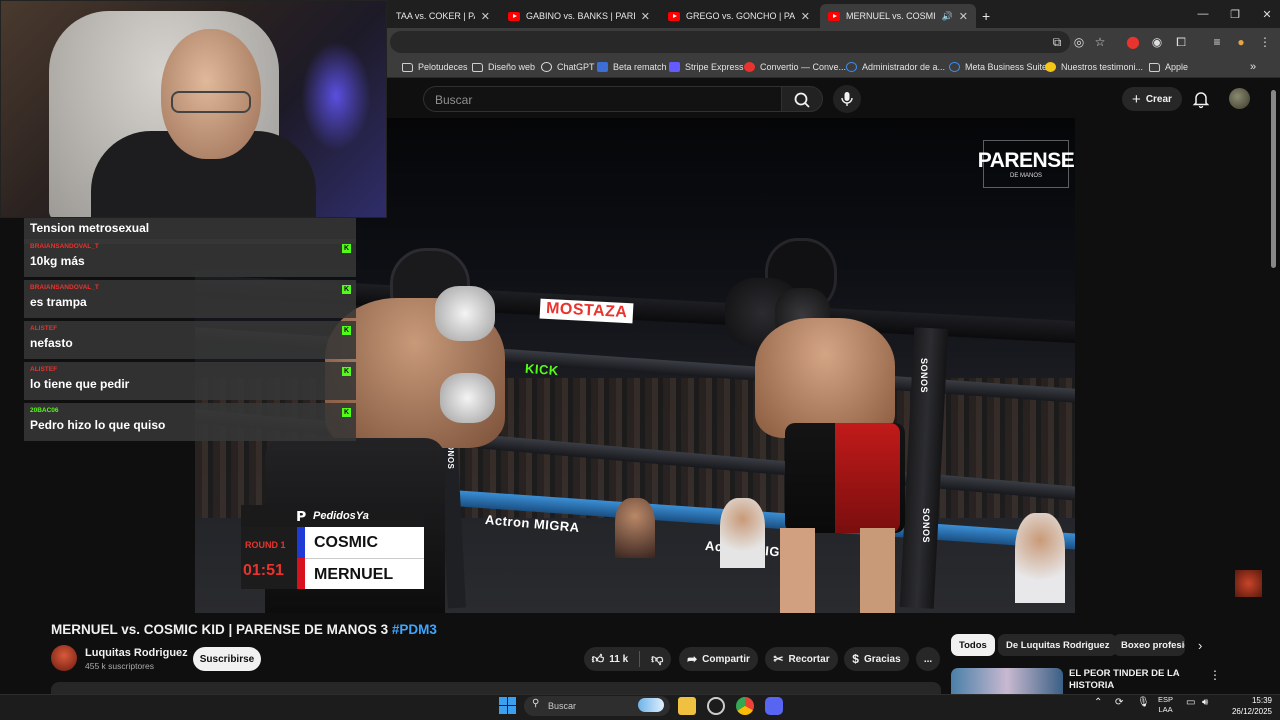 This screenshot has width=1280, height=720. What do you see at coordinates (855, 659) in the screenshot?
I see `super-thanks-icon: $` at bounding box center [855, 659].